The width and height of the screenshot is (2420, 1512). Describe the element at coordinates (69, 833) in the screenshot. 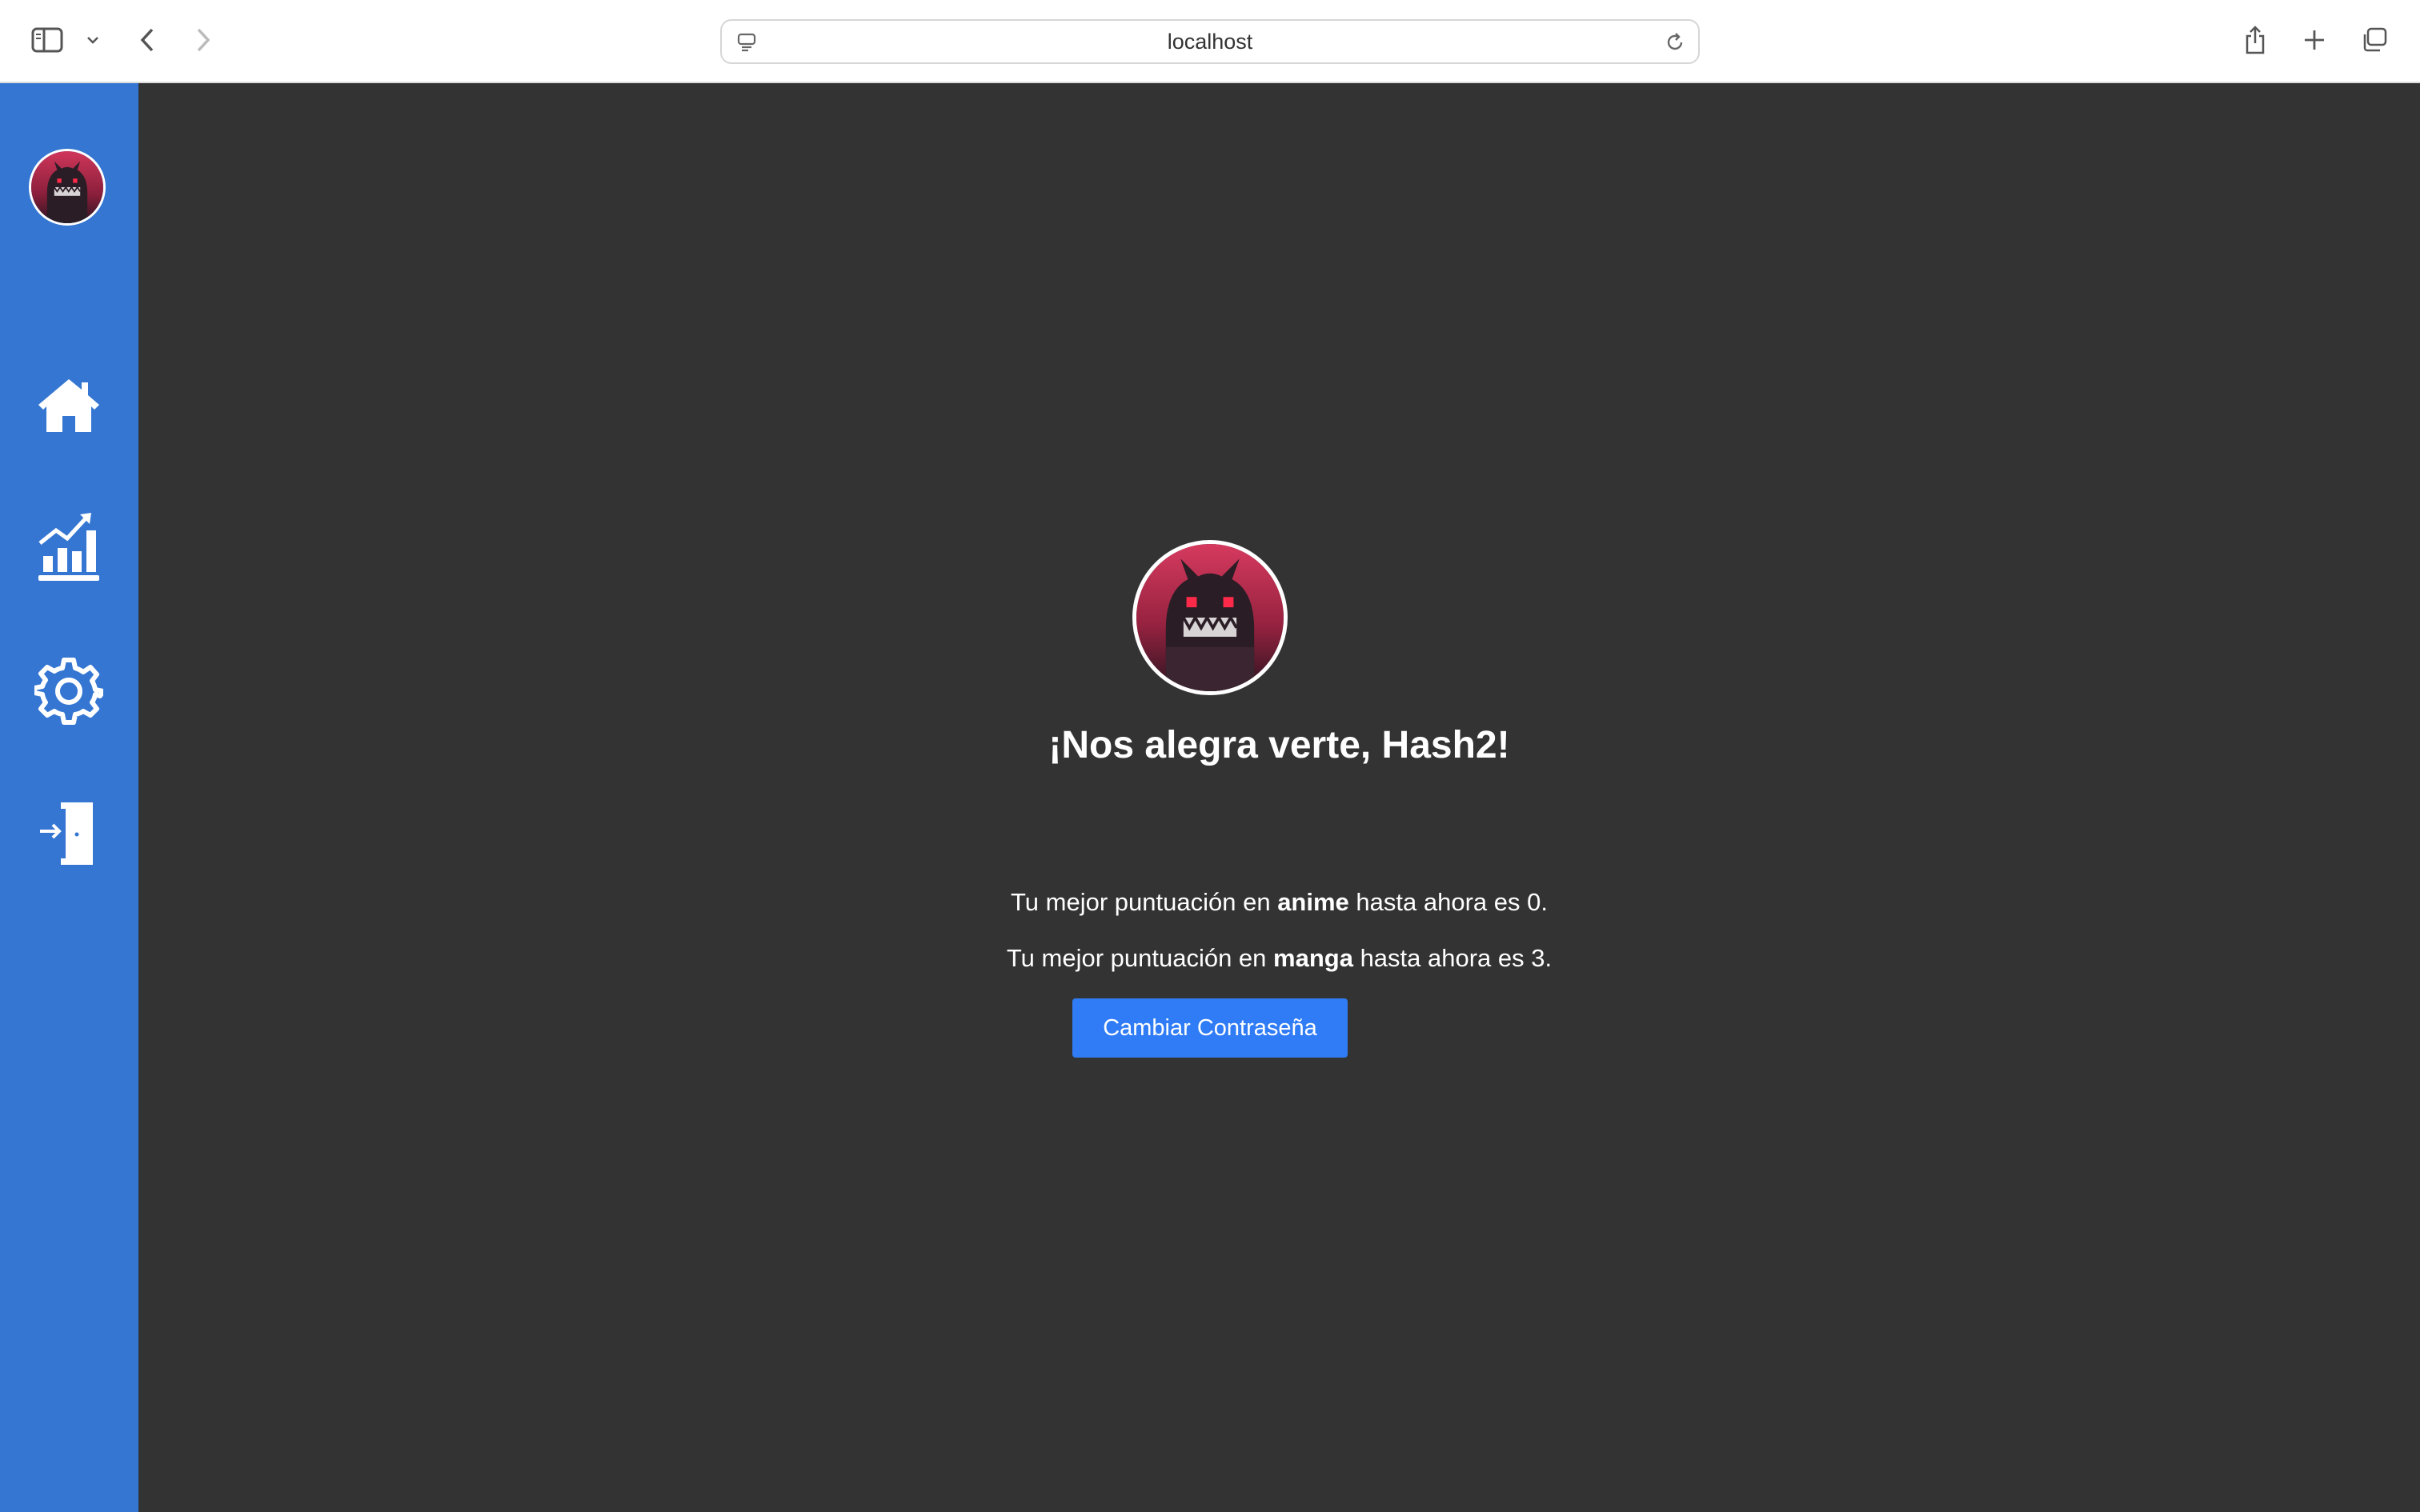

I see `logout-door-icon` at that location.